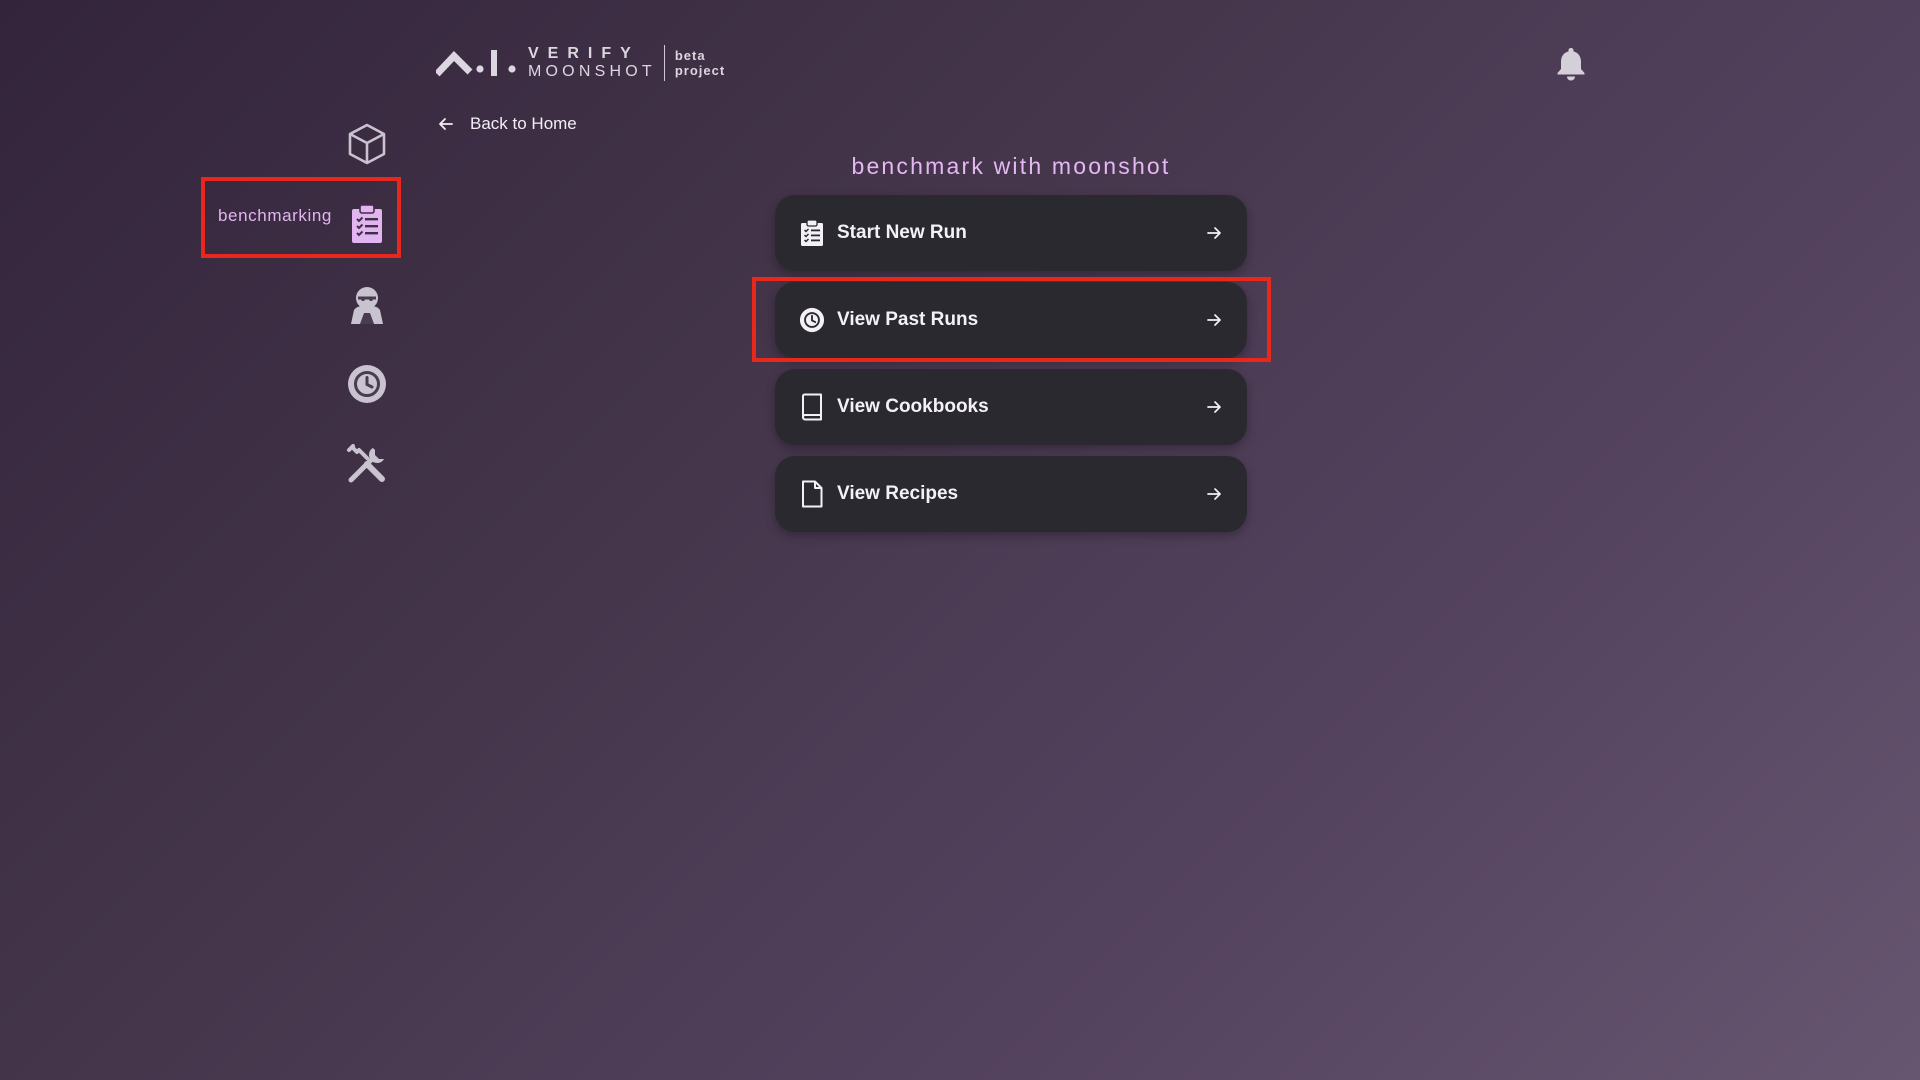  I want to click on app-logo: VERIFY MOONSHOT beta project, so click(580, 63).